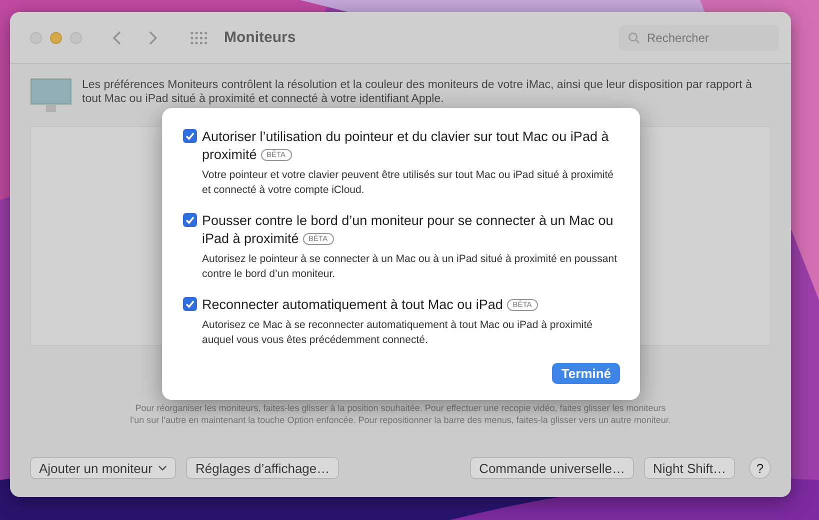 The width and height of the screenshot is (819, 520). Describe the element at coordinates (417, 92) in the screenshot. I see `description-text: Les préférences Moniteurs contrôlent la résolution et la couleur des moniteurs de votre iMac, ainsi que leur disposition par rapport à tout Mac ou iPad situé à proximité et connecté à votre identifiant Apple.` at that location.